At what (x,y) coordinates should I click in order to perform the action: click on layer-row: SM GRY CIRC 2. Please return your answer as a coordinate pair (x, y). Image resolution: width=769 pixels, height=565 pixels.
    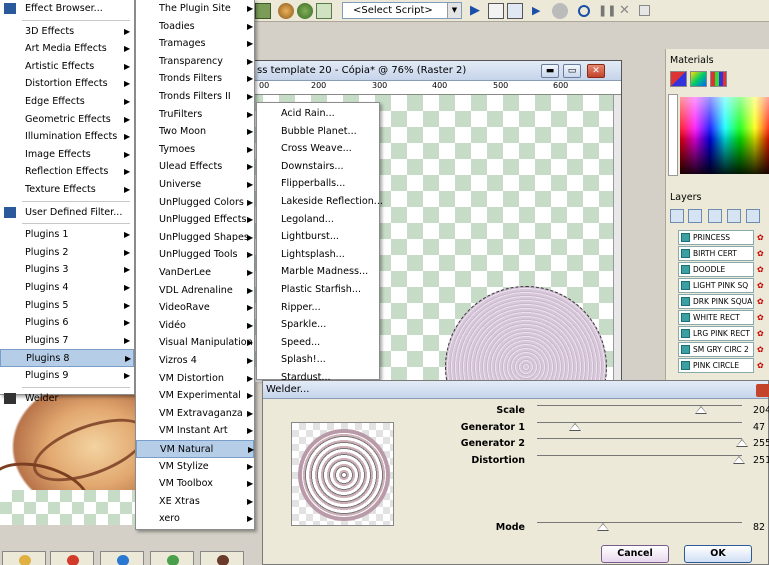
    Looking at the image, I should click on (716, 349).